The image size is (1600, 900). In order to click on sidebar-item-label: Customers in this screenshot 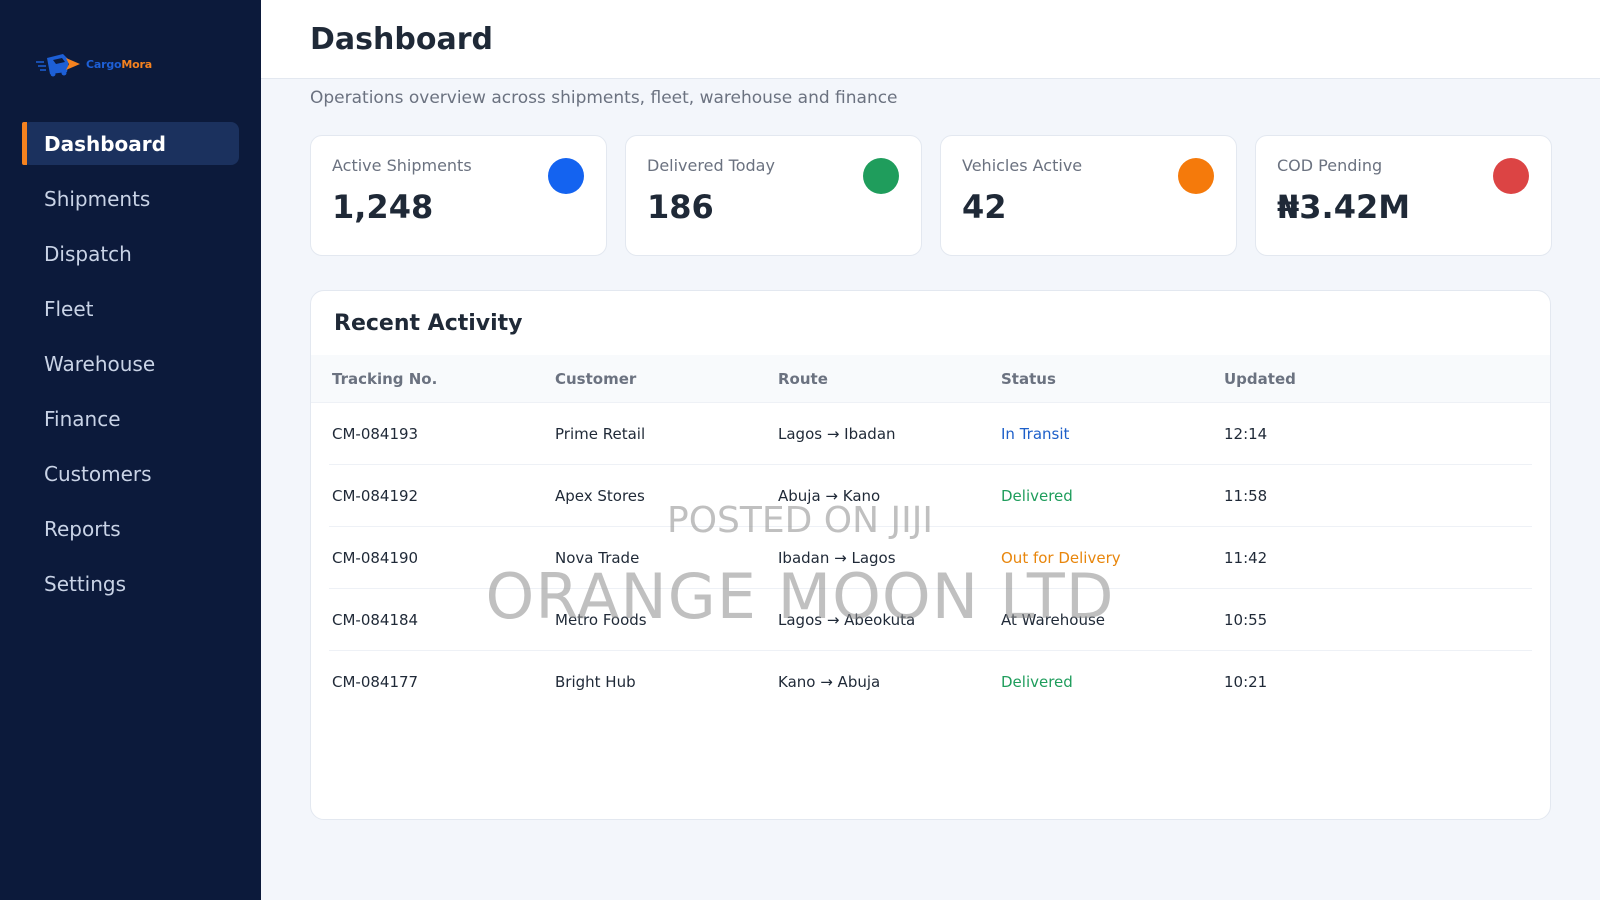, I will do `click(98, 473)`.